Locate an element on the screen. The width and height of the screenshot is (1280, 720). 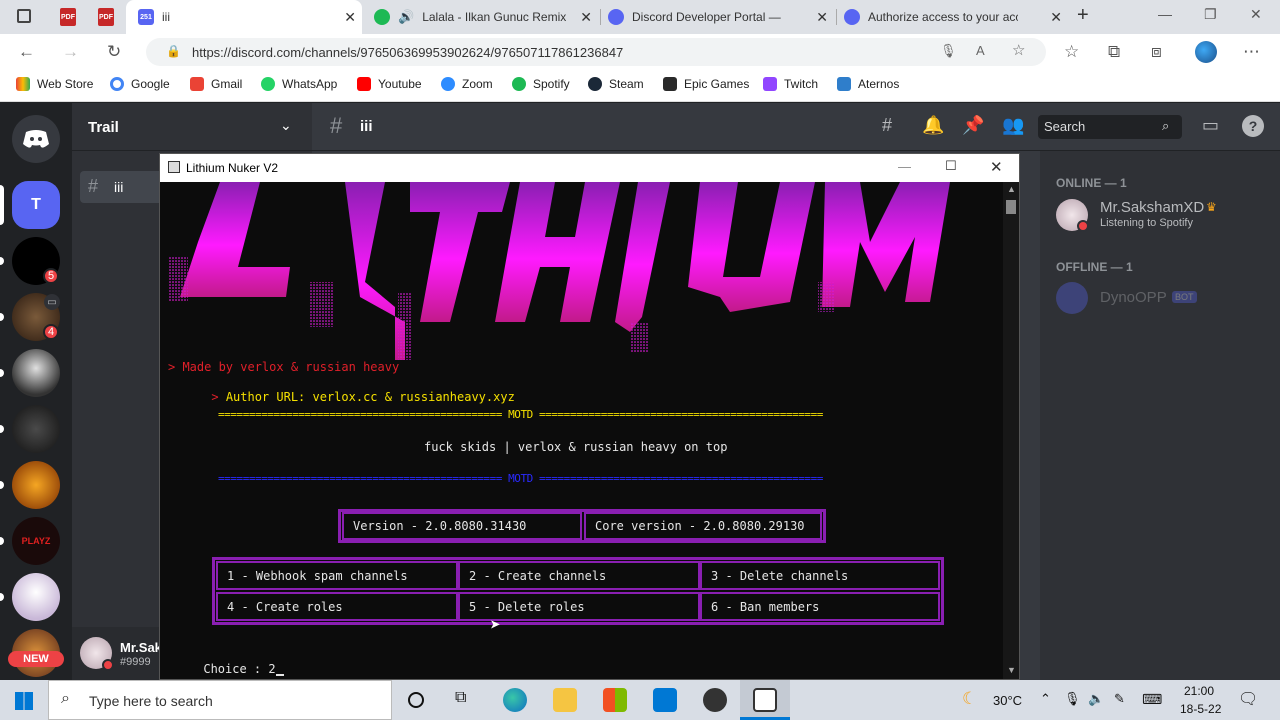
maximize-icon: ❐ is located at coordinates (1210, 14).